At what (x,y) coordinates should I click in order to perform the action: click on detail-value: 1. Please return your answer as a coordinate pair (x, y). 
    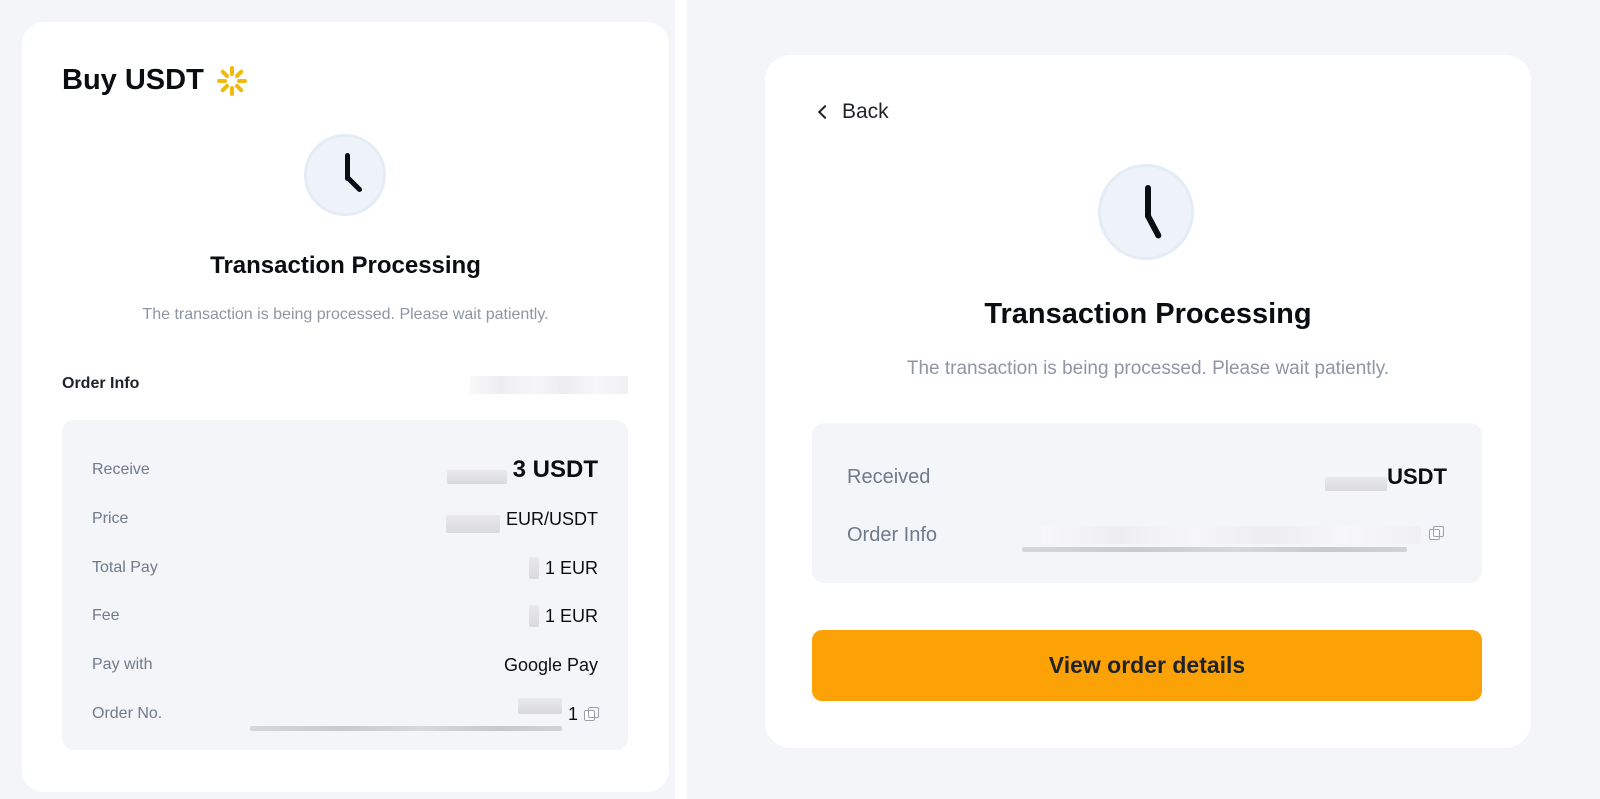
    Looking at the image, I should click on (558, 711).